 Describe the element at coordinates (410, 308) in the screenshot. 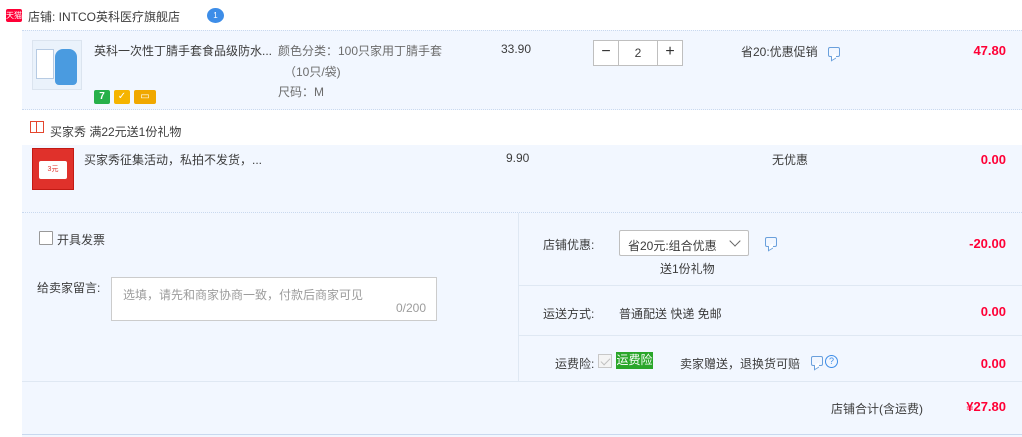

I see `message-char-count: 0/200` at that location.